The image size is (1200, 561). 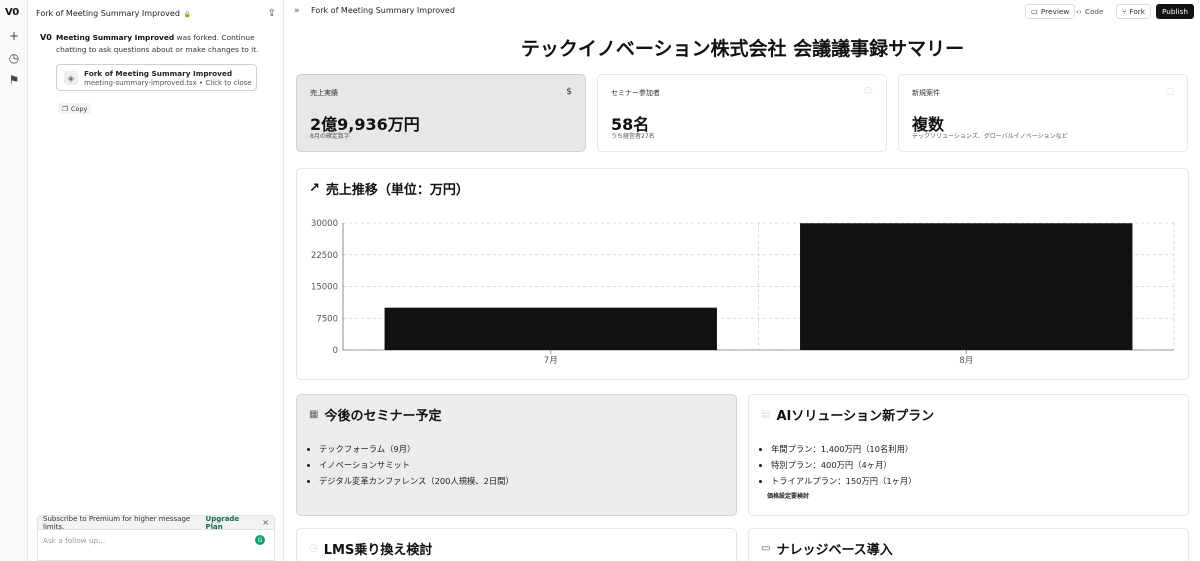 I want to click on collapse-sidebar-icon: », so click(x=297, y=11).